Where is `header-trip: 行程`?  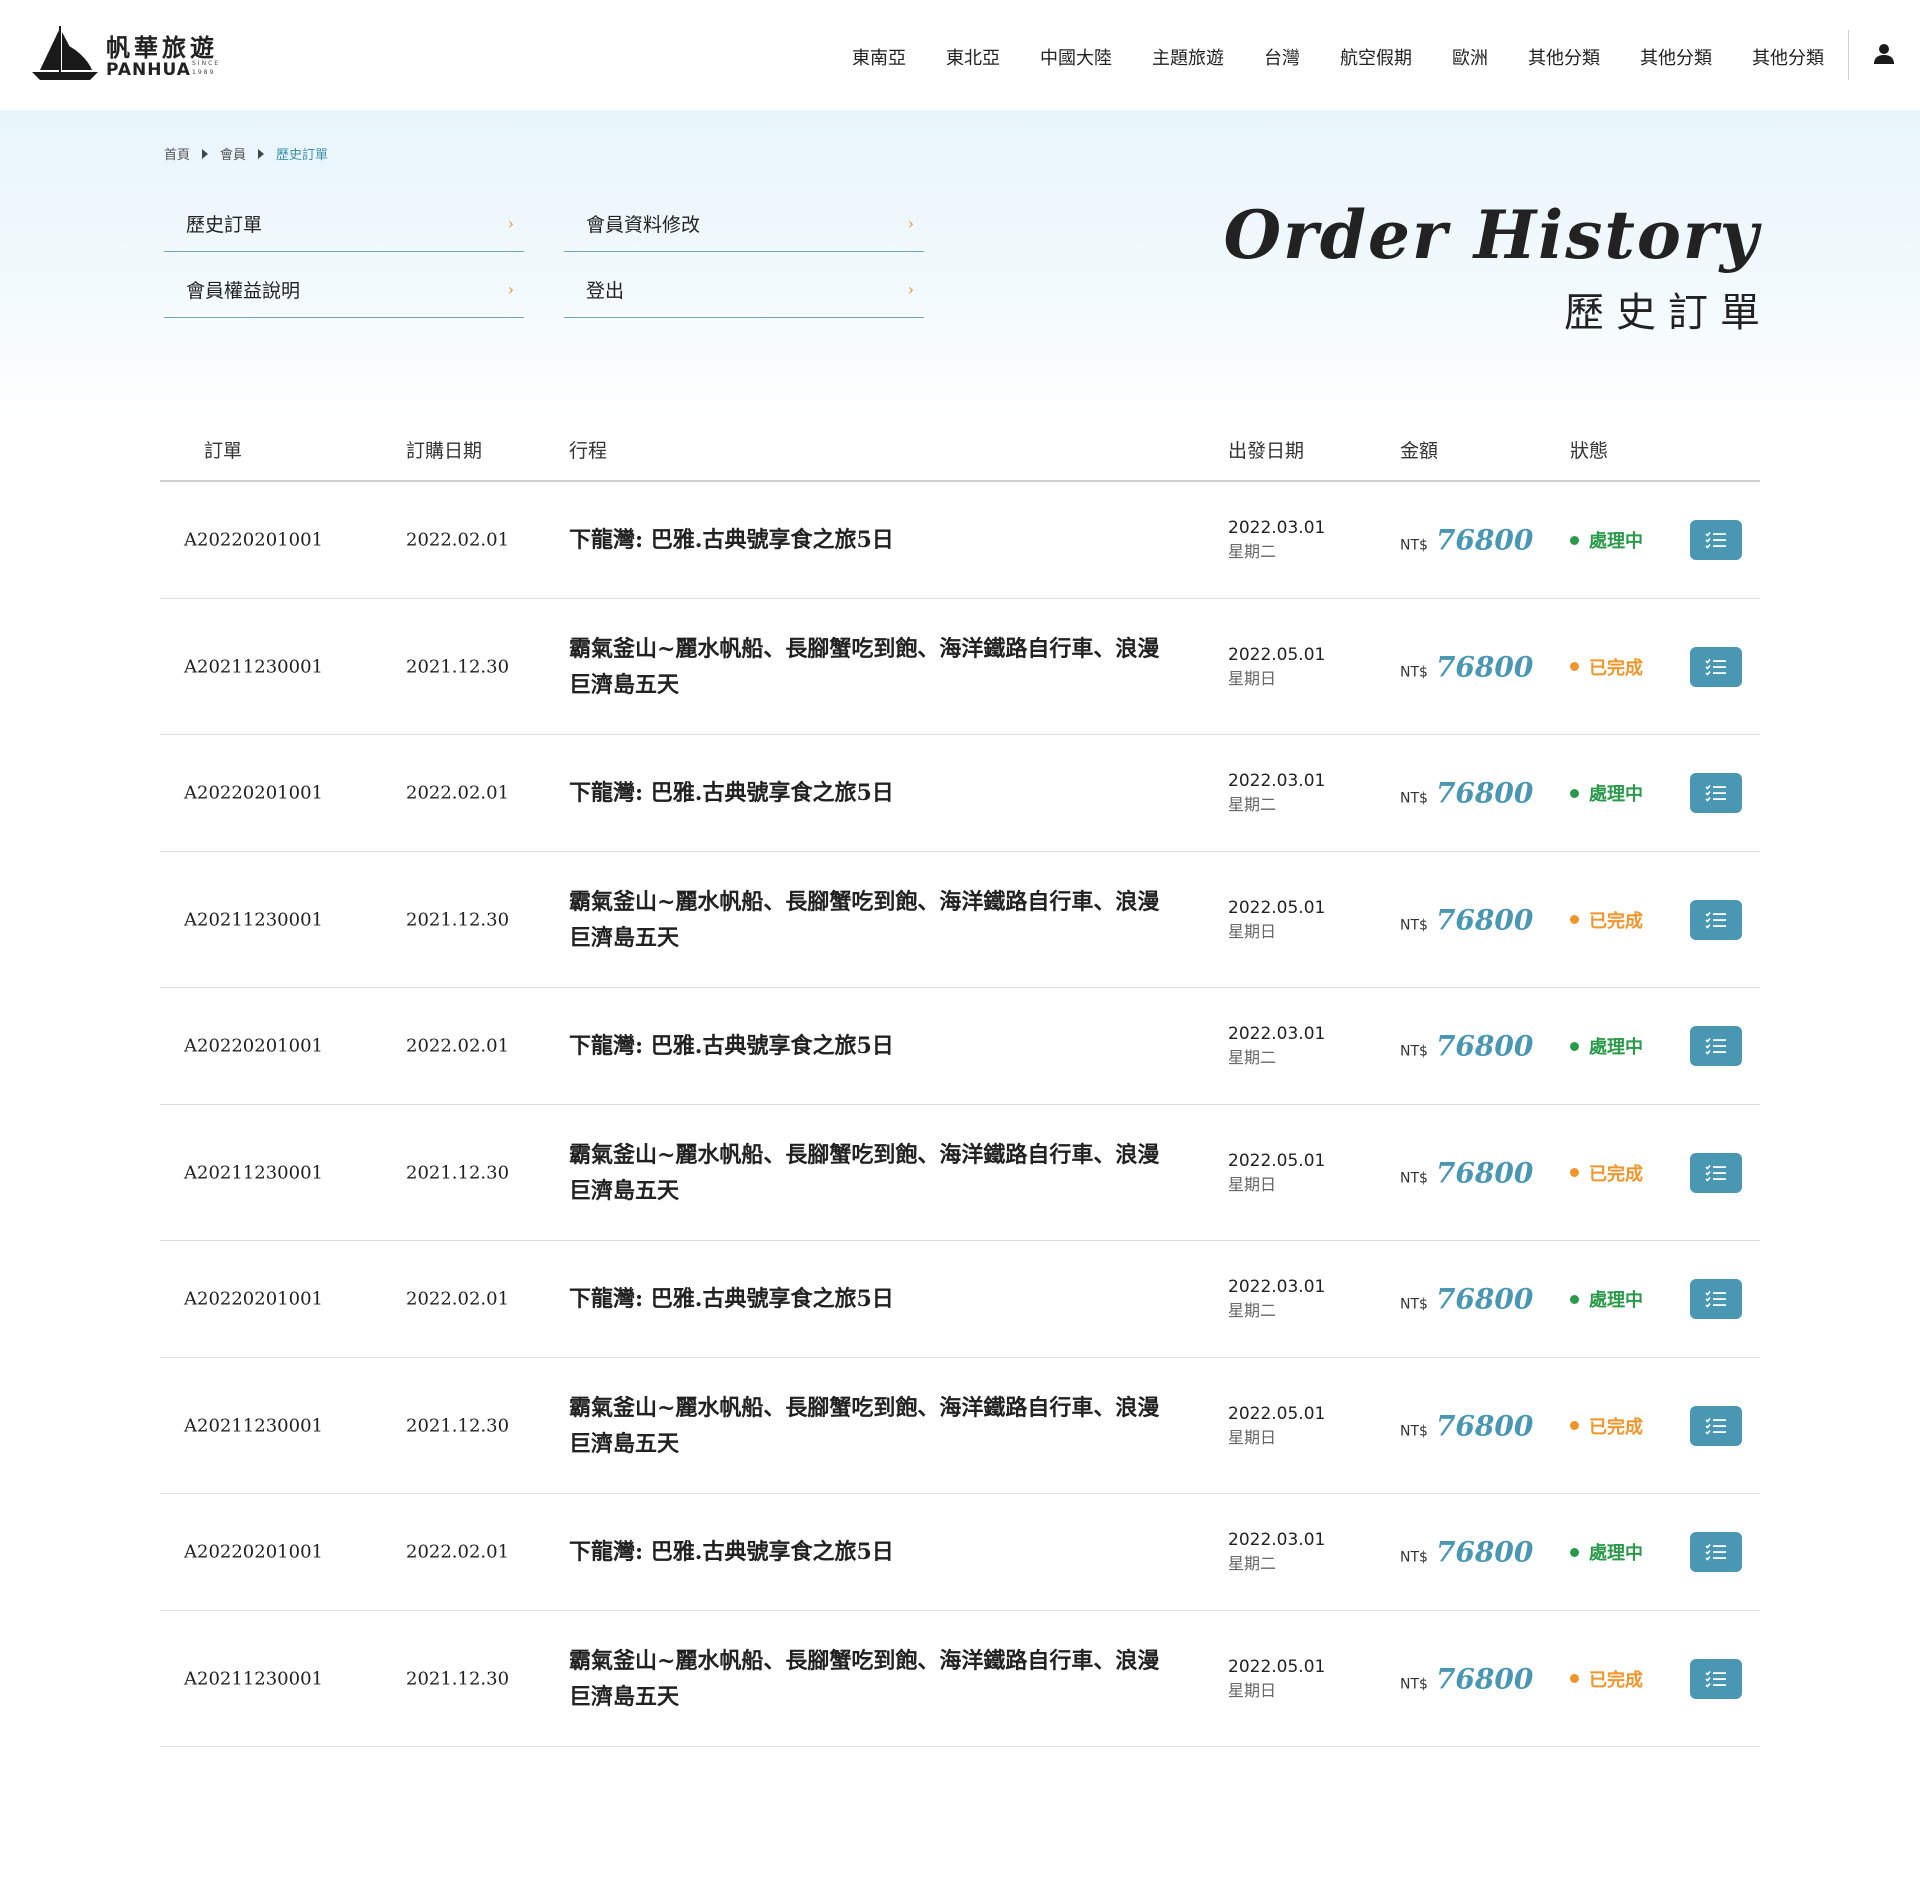
header-trip: 行程 is located at coordinates (588, 451).